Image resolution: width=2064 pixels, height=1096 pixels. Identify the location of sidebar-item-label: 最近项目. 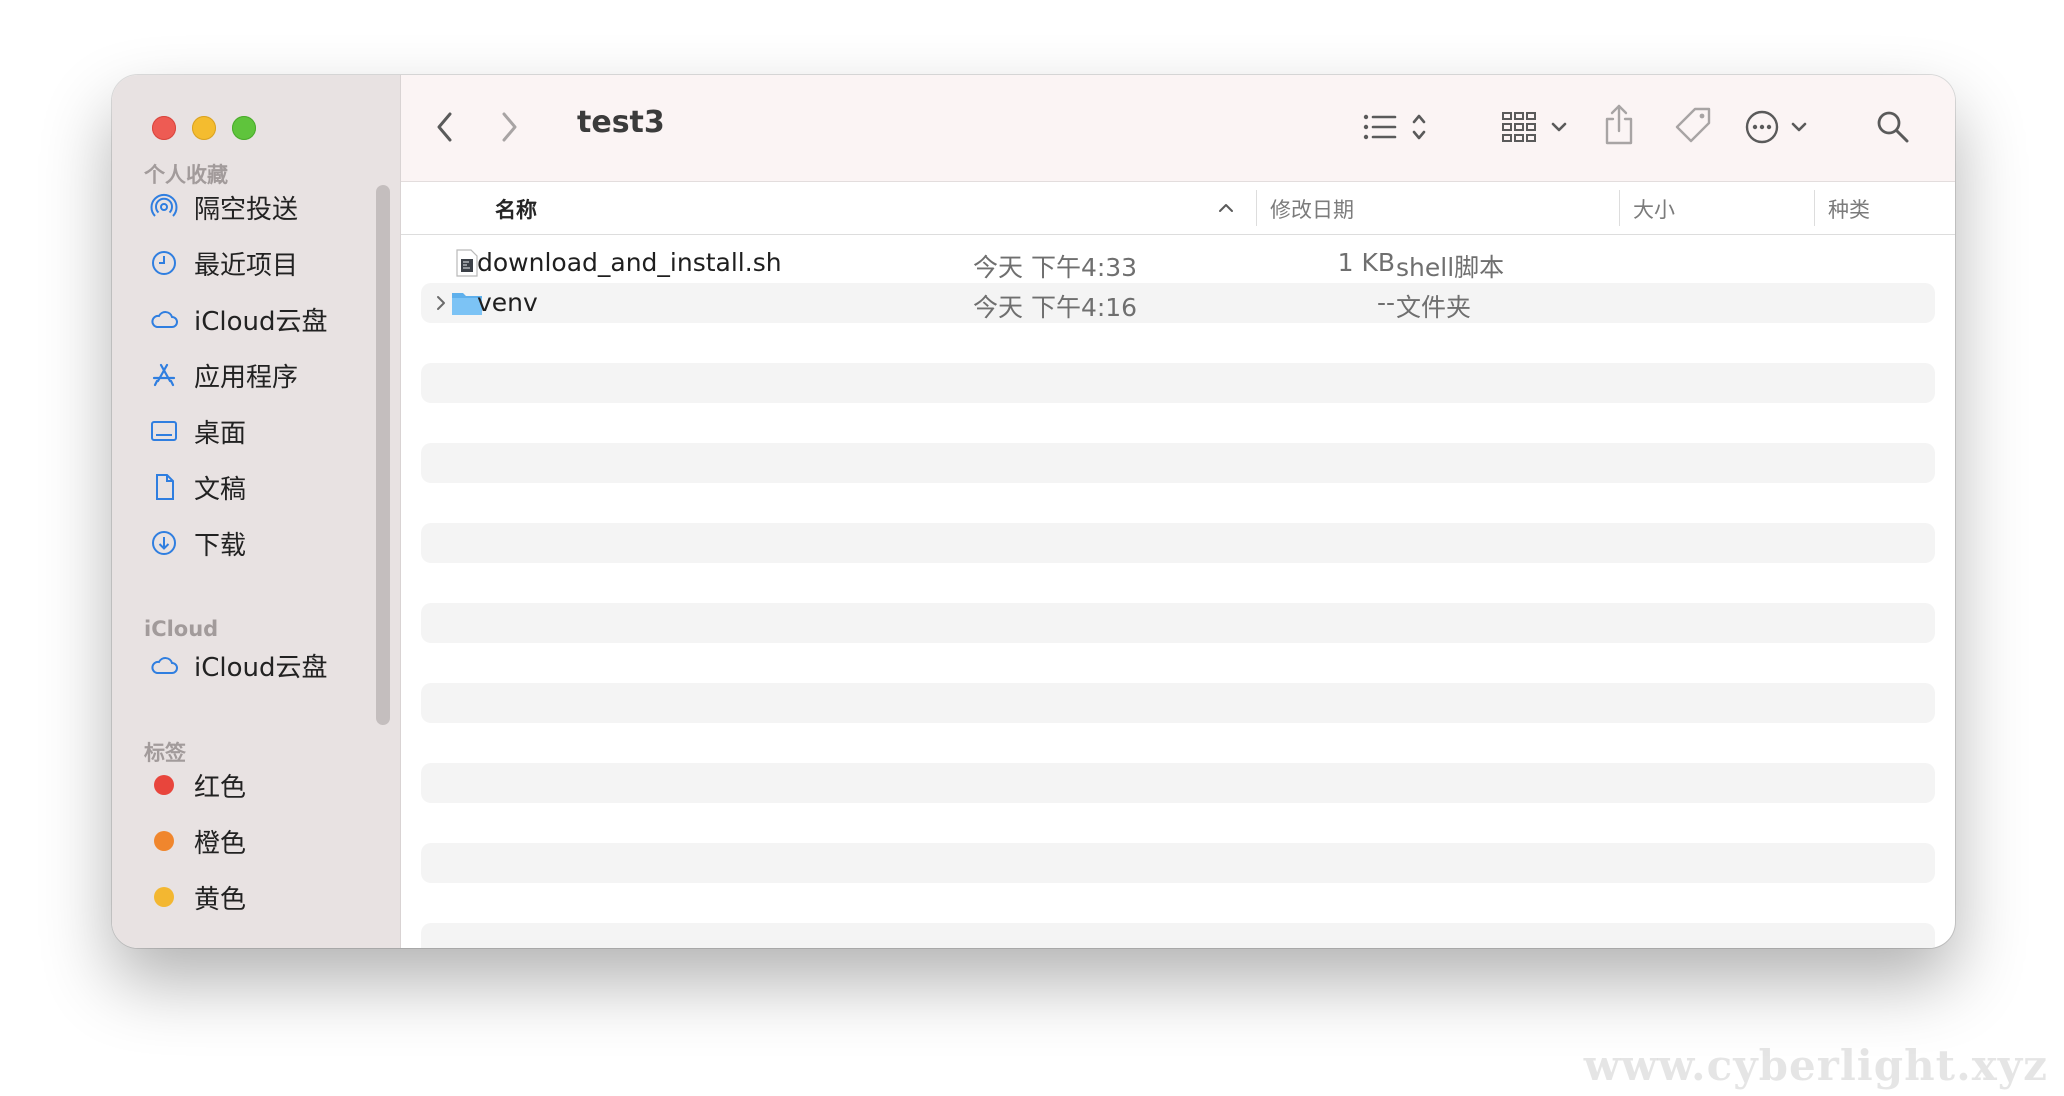
(246, 265).